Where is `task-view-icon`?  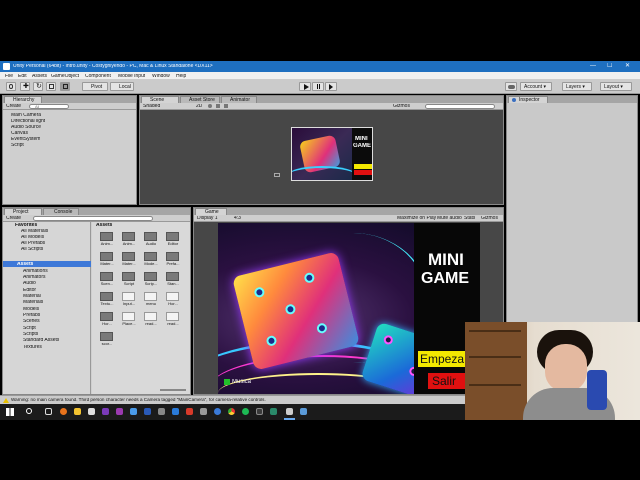 task-view-icon is located at coordinates (48, 411).